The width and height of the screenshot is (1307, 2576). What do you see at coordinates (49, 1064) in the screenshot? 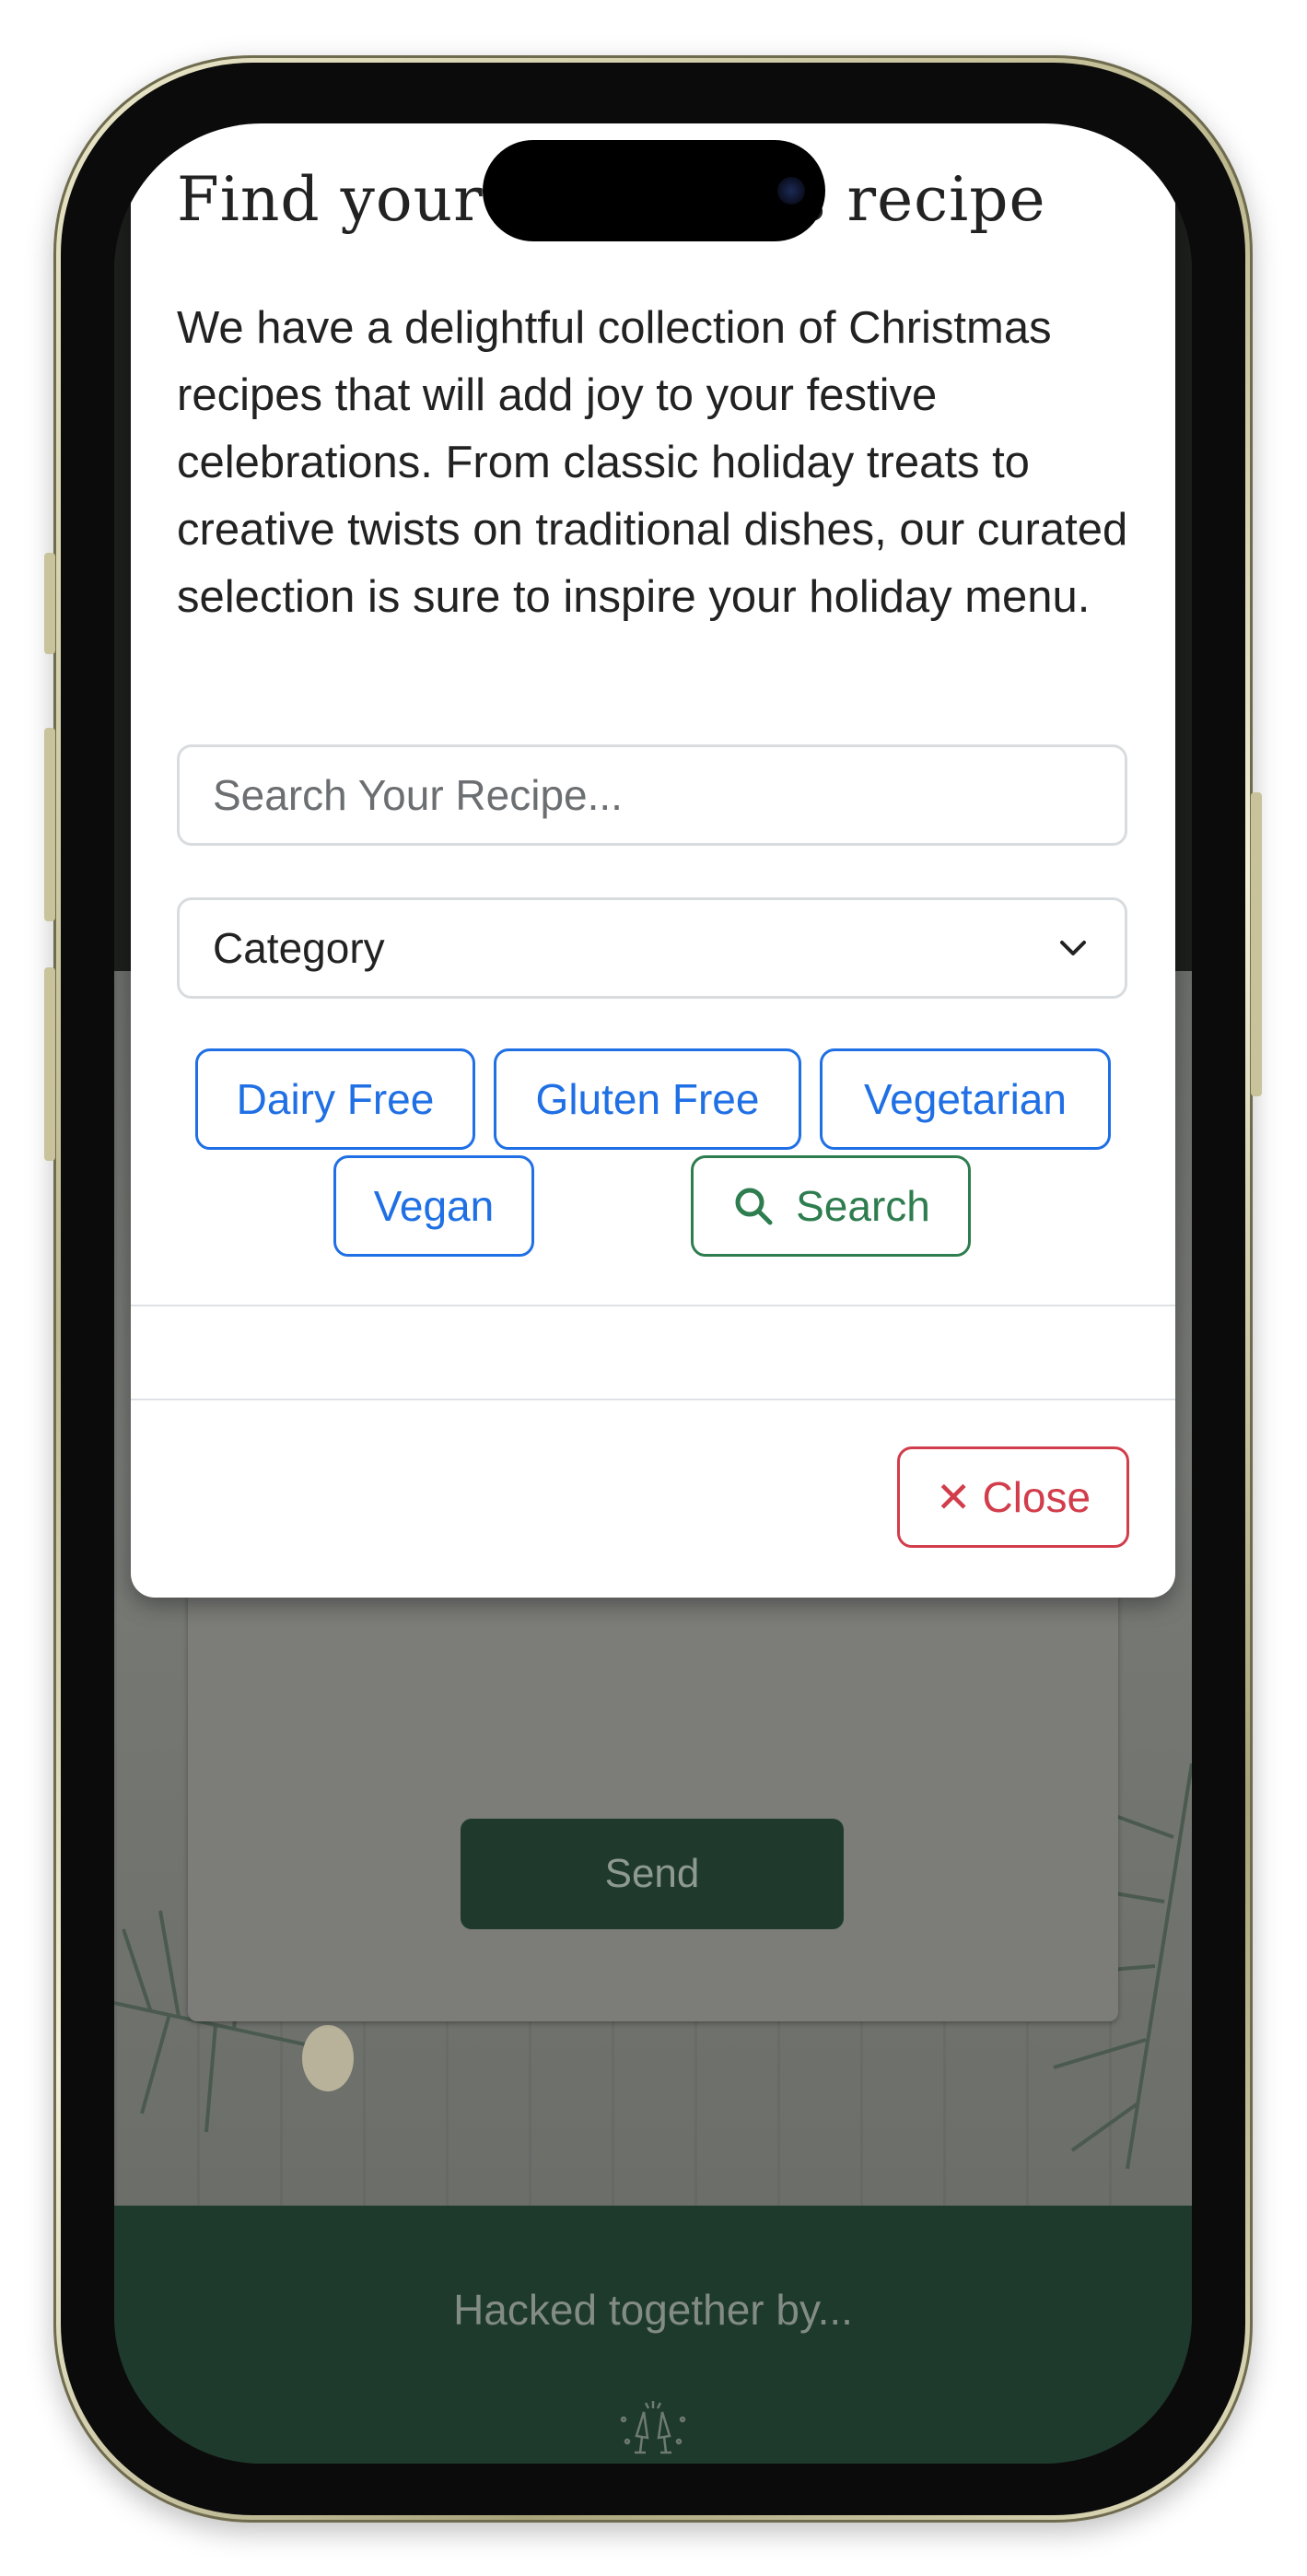
I see `volume-down-button` at bounding box center [49, 1064].